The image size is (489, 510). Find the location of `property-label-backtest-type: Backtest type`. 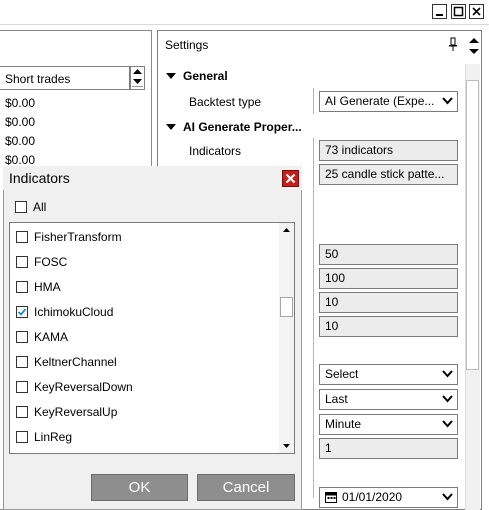

property-label-backtest-type: Backtest type is located at coordinates (225, 102).